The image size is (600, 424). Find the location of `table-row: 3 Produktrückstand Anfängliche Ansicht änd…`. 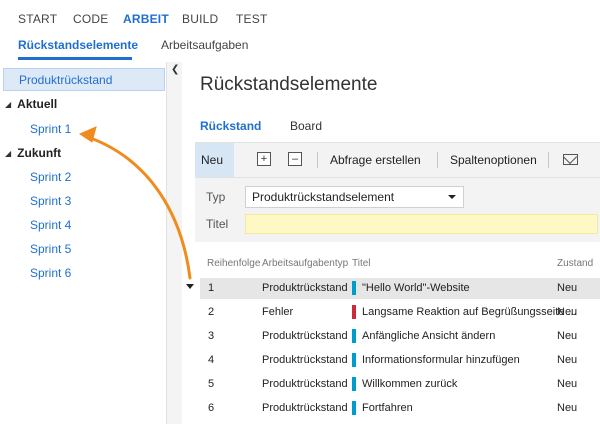

table-row: 3 Produktrückstand Anfängliche Ansicht änd… is located at coordinates (400, 336).